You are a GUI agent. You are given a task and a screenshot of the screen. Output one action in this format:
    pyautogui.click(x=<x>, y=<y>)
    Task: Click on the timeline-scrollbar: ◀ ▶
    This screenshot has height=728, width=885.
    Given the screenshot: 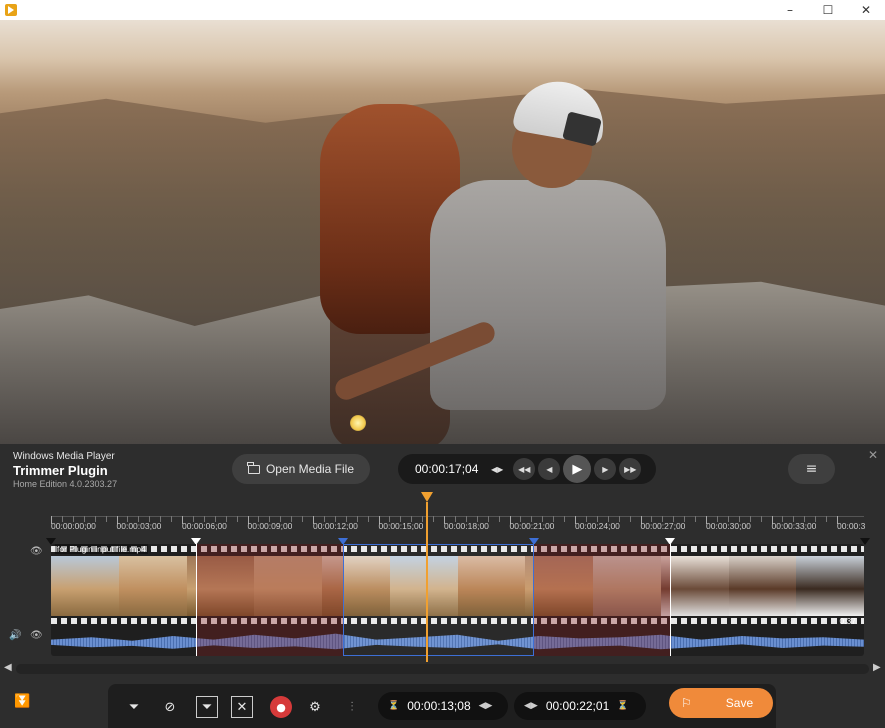 What is the action you would take?
    pyautogui.click(x=442, y=669)
    